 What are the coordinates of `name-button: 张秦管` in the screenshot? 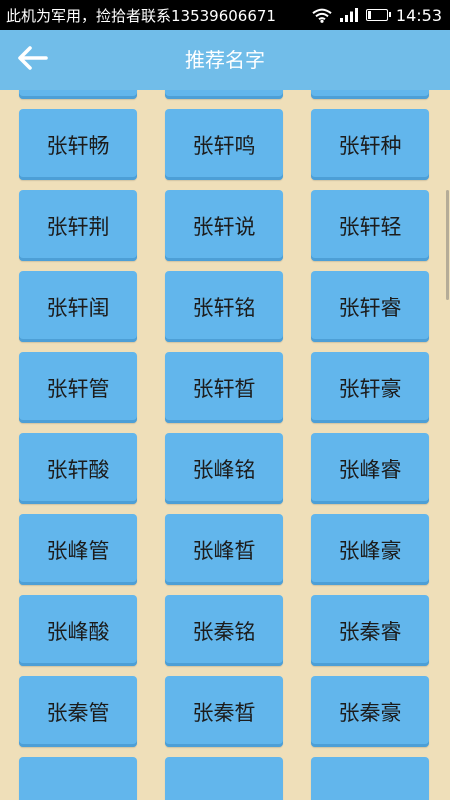 It's located at (78, 711).